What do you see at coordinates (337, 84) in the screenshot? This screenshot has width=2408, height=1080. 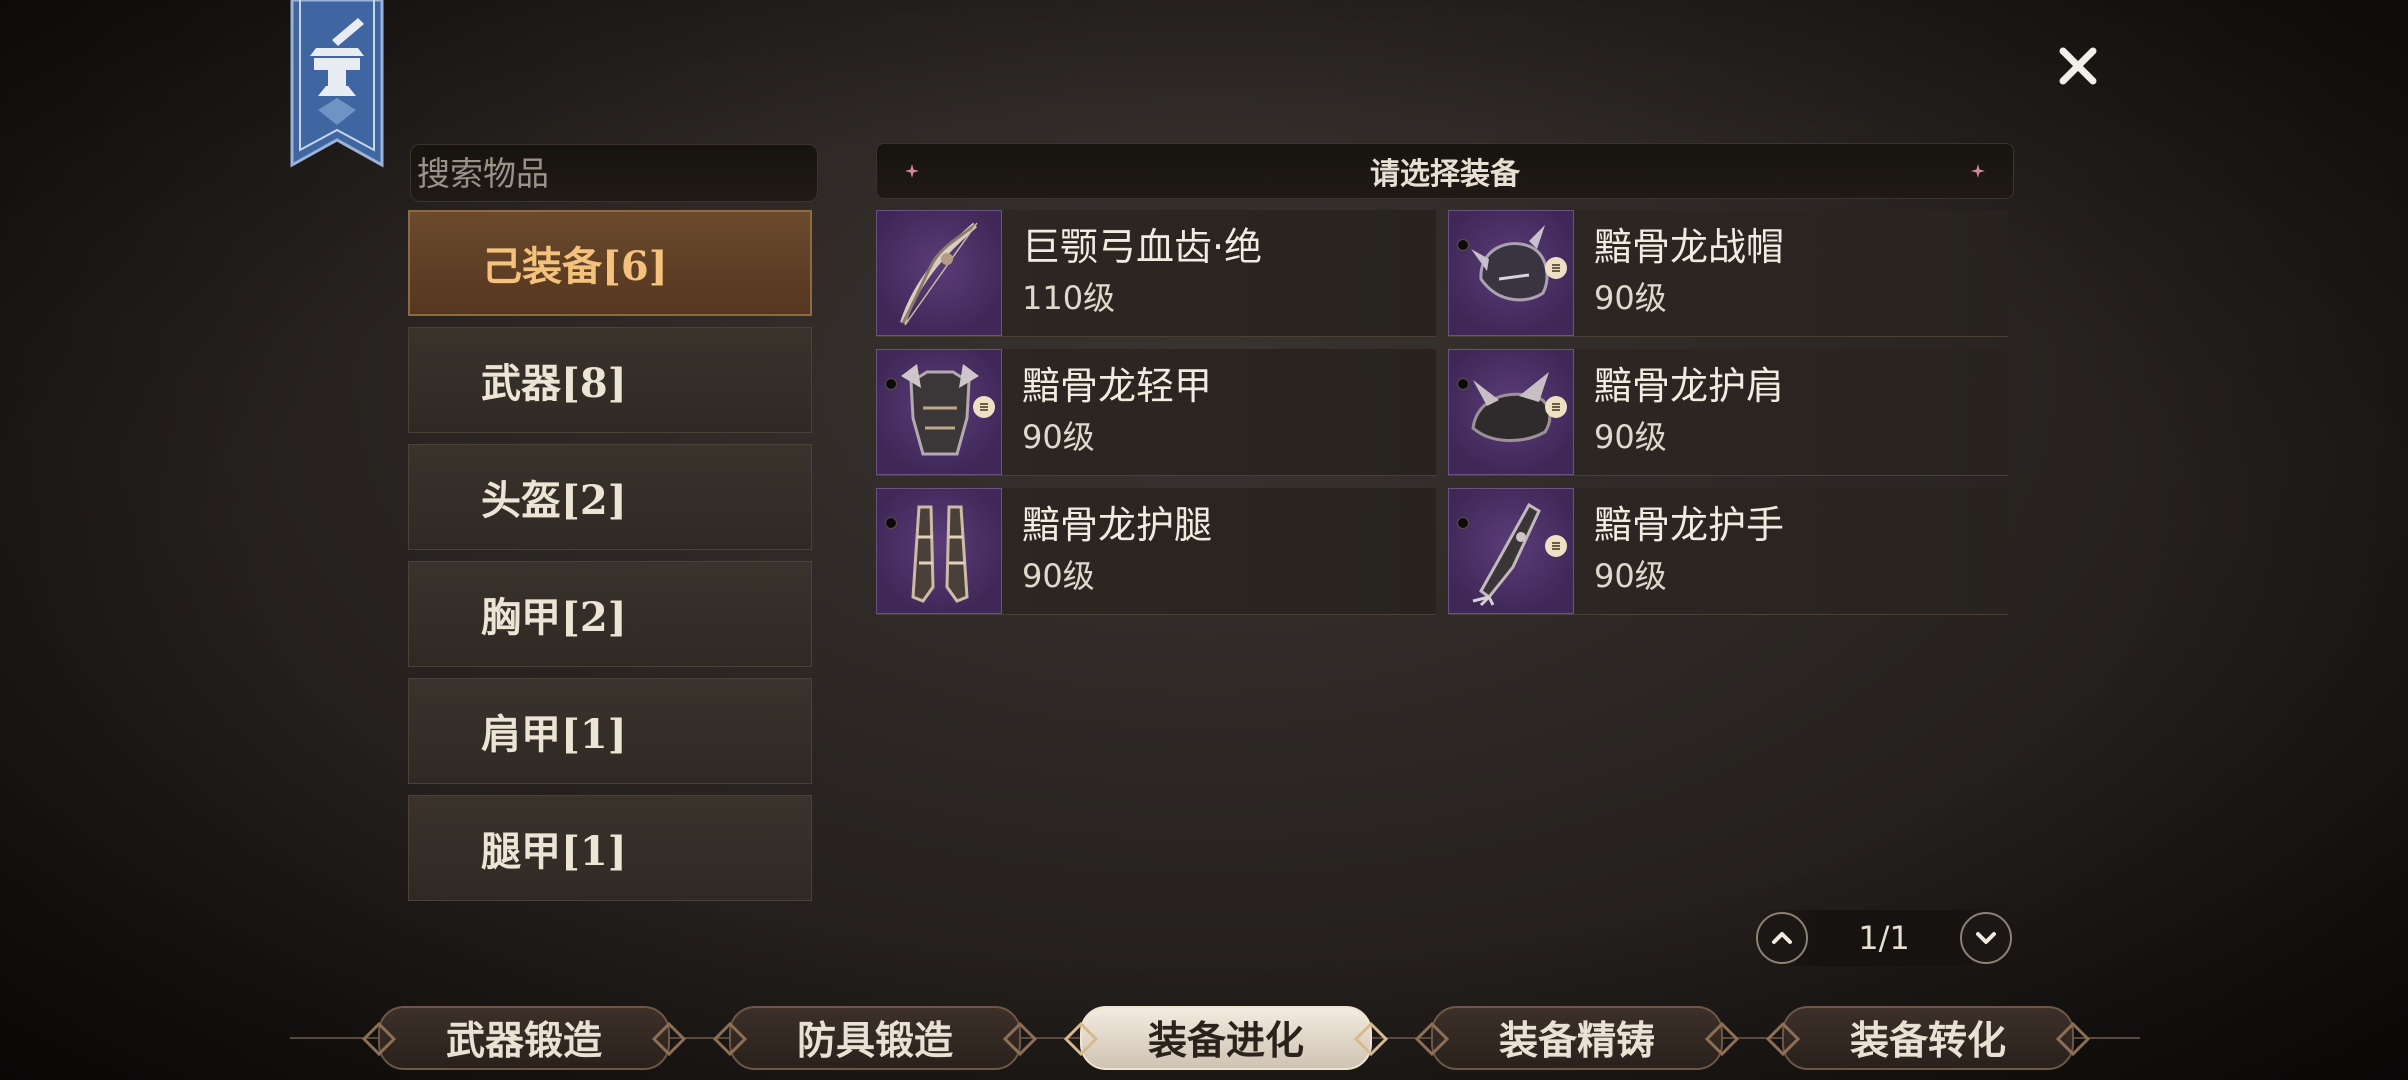 I see `anvil-icon` at bounding box center [337, 84].